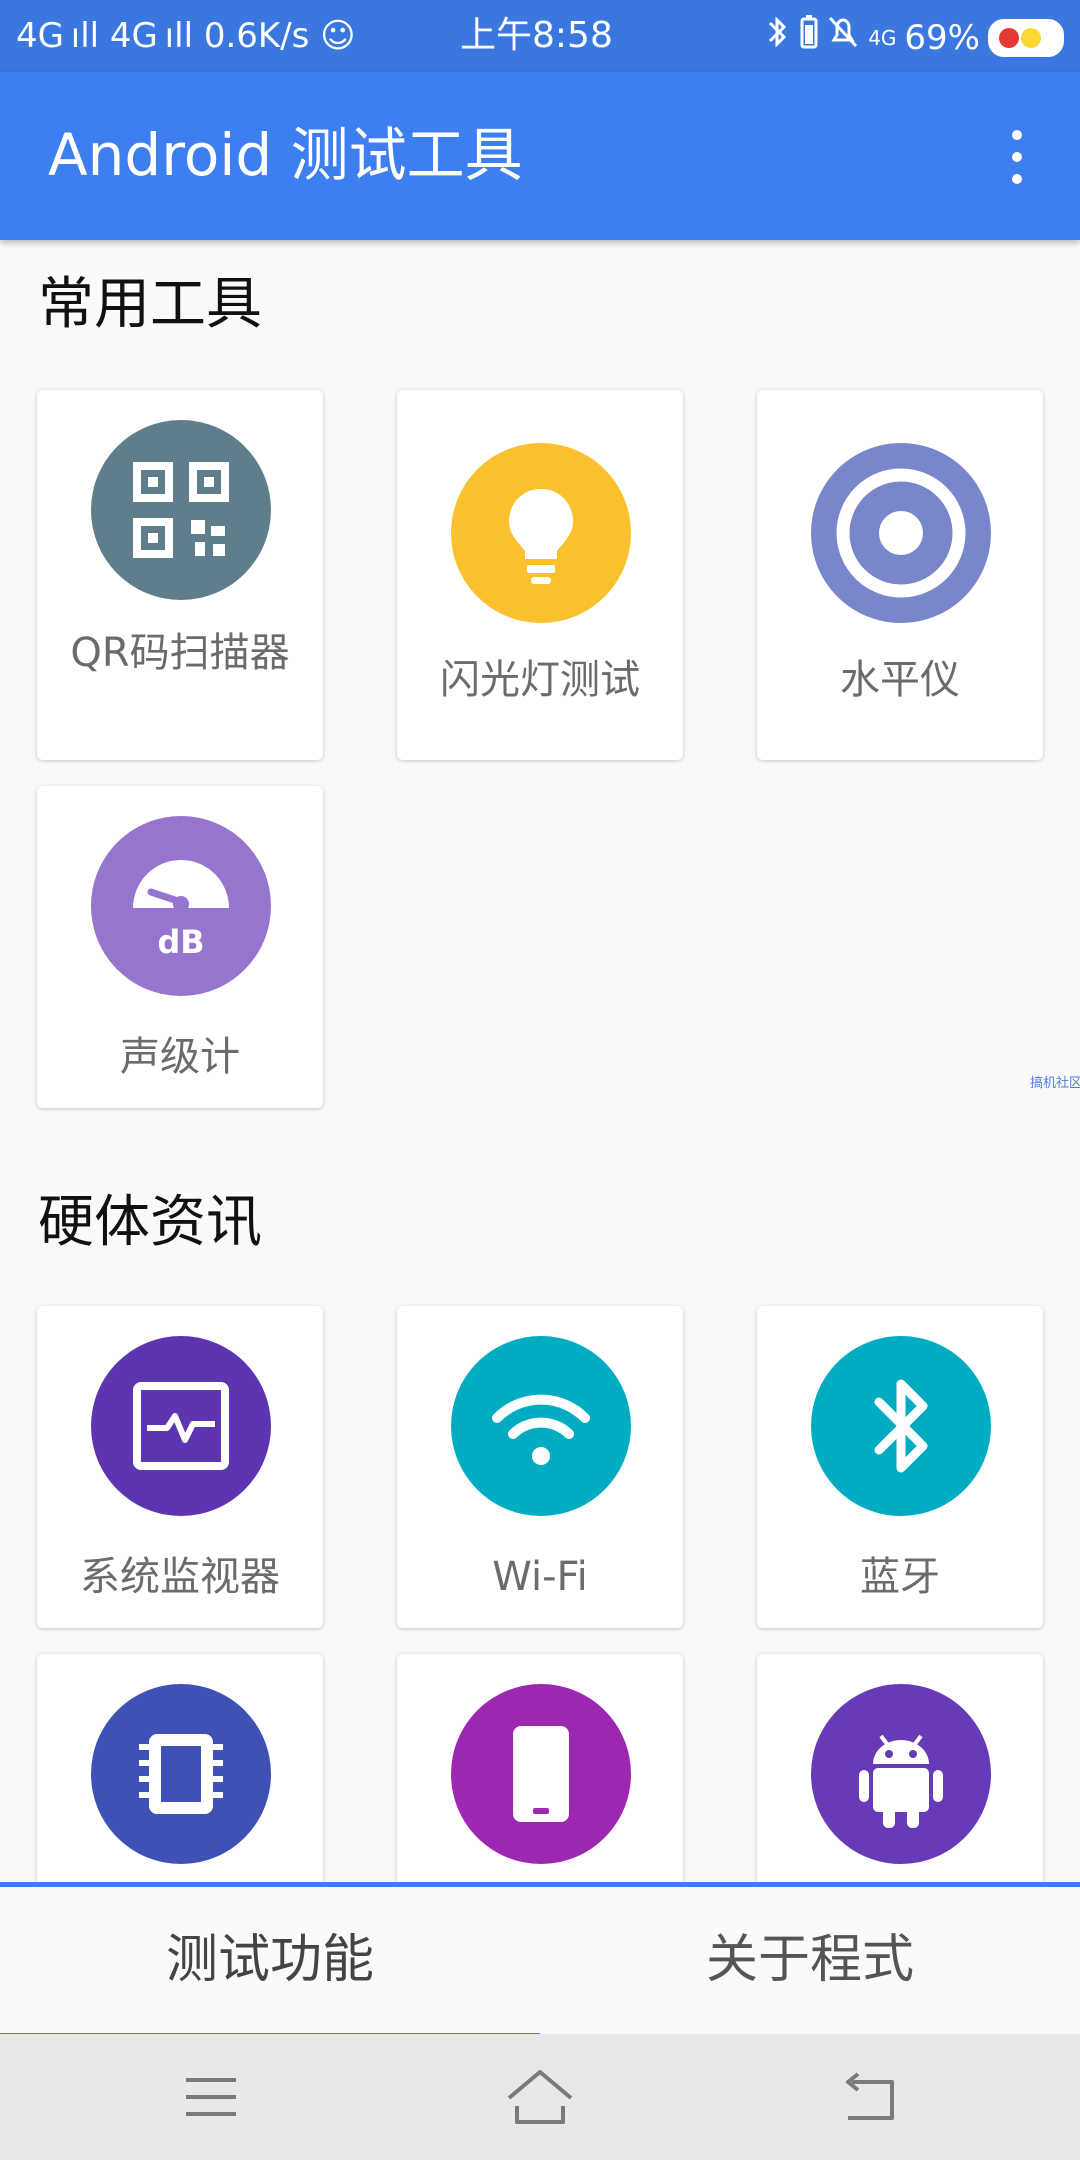 Image resolution: width=1080 pixels, height=2160 pixels. Describe the element at coordinates (900, 1577) in the screenshot. I see `tool-label: 蓝牙` at that location.